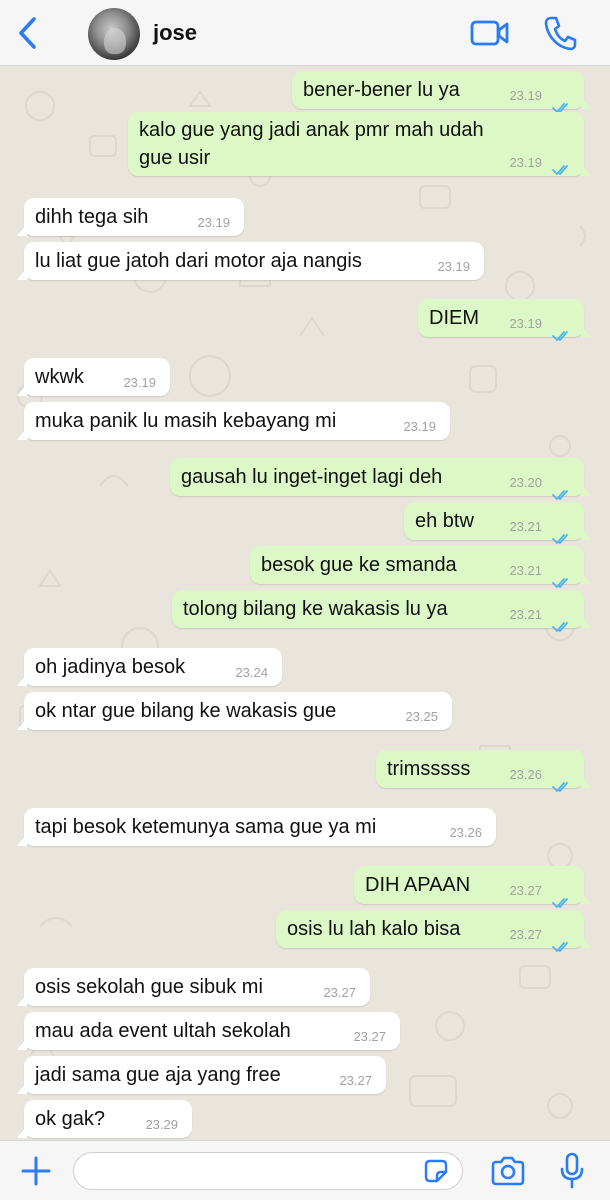 This screenshot has height=1200, width=610. Describe the element at coordinates (158, 1075) in the screenshot. I see `message-text: jadi sama gue aja yang free` at that location.